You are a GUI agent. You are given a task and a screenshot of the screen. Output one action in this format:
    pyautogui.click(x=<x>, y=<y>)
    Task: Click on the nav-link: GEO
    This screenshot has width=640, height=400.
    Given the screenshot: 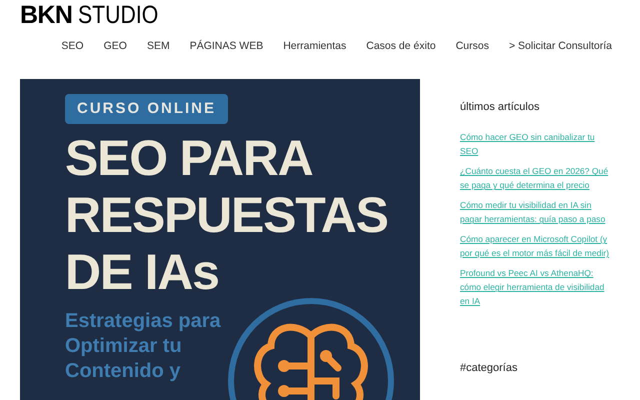 What is the action you would take?
    pyautogui.click(x=115, y=47)
    